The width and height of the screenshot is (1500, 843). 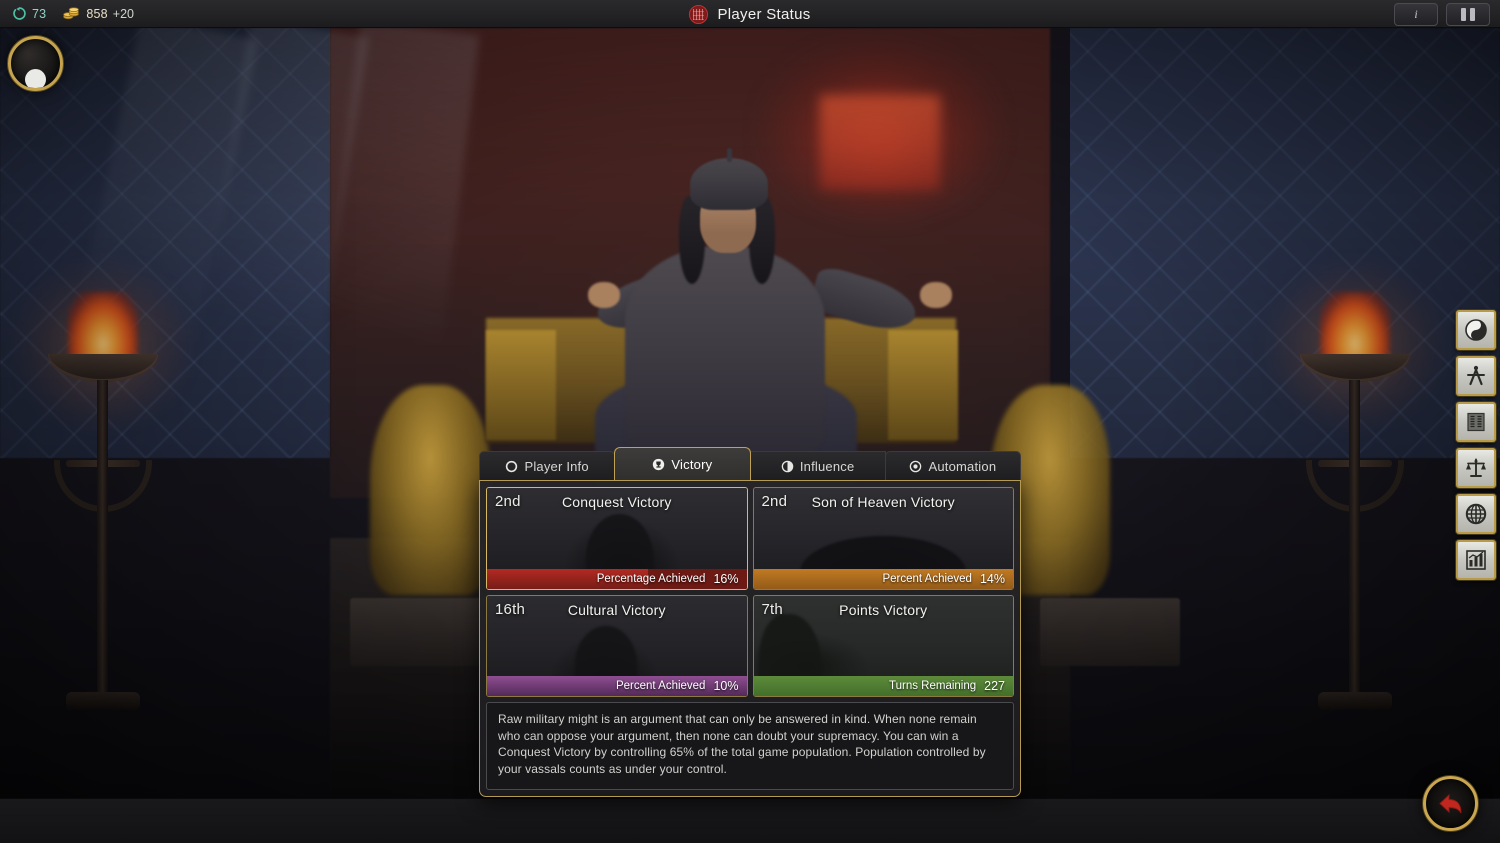 I want to click on bar-chart-icon, so click(x=1476, y=560).